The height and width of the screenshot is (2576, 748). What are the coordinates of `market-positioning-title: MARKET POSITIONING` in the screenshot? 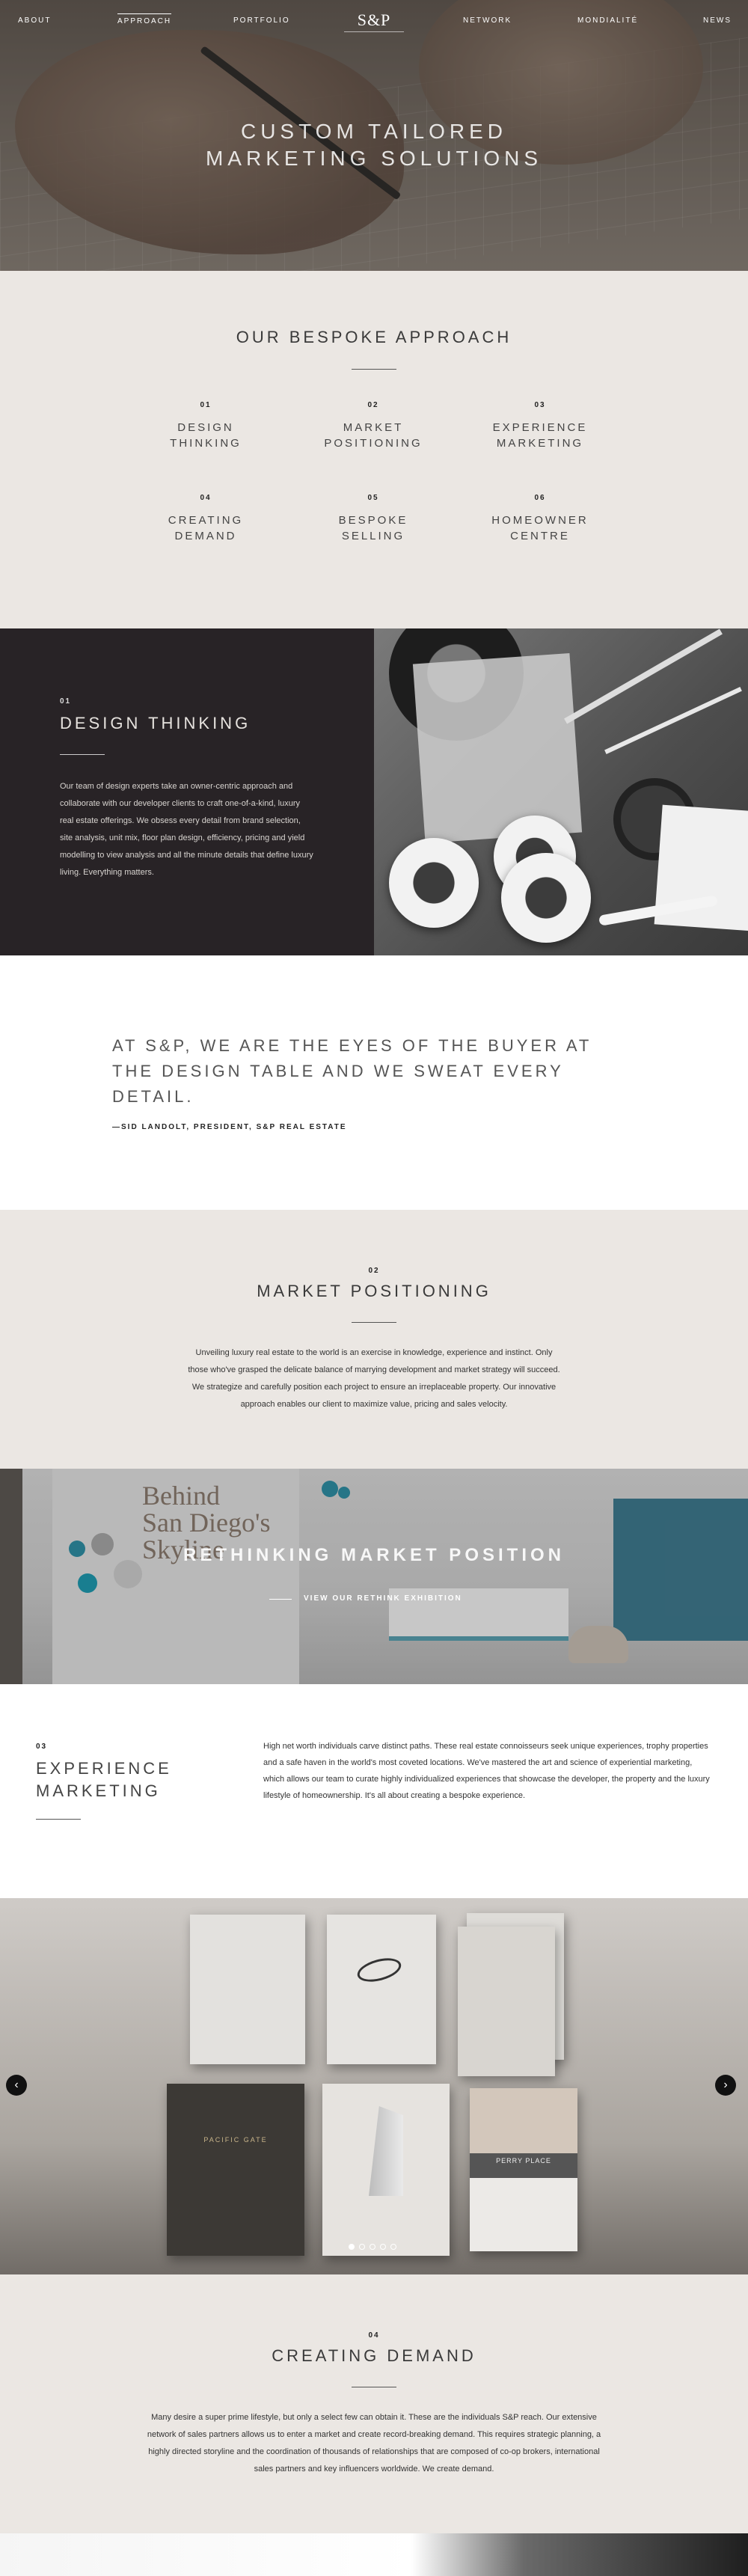 It's located at (374, 1291).